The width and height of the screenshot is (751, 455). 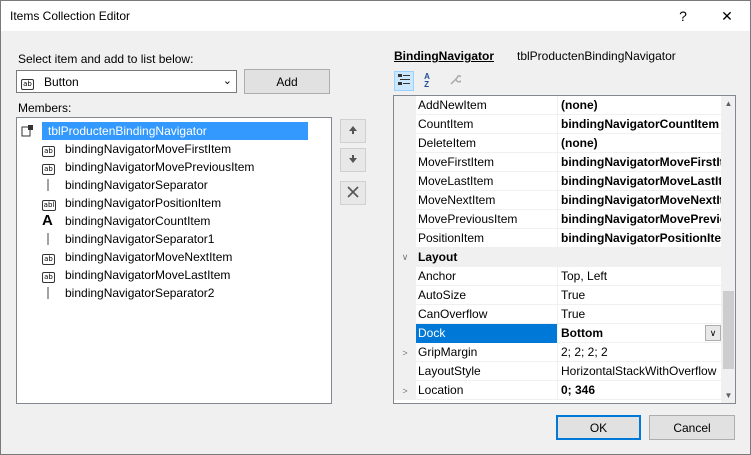 I want to click on scroll-down-icon: ▼, so click(x=728, y=395).